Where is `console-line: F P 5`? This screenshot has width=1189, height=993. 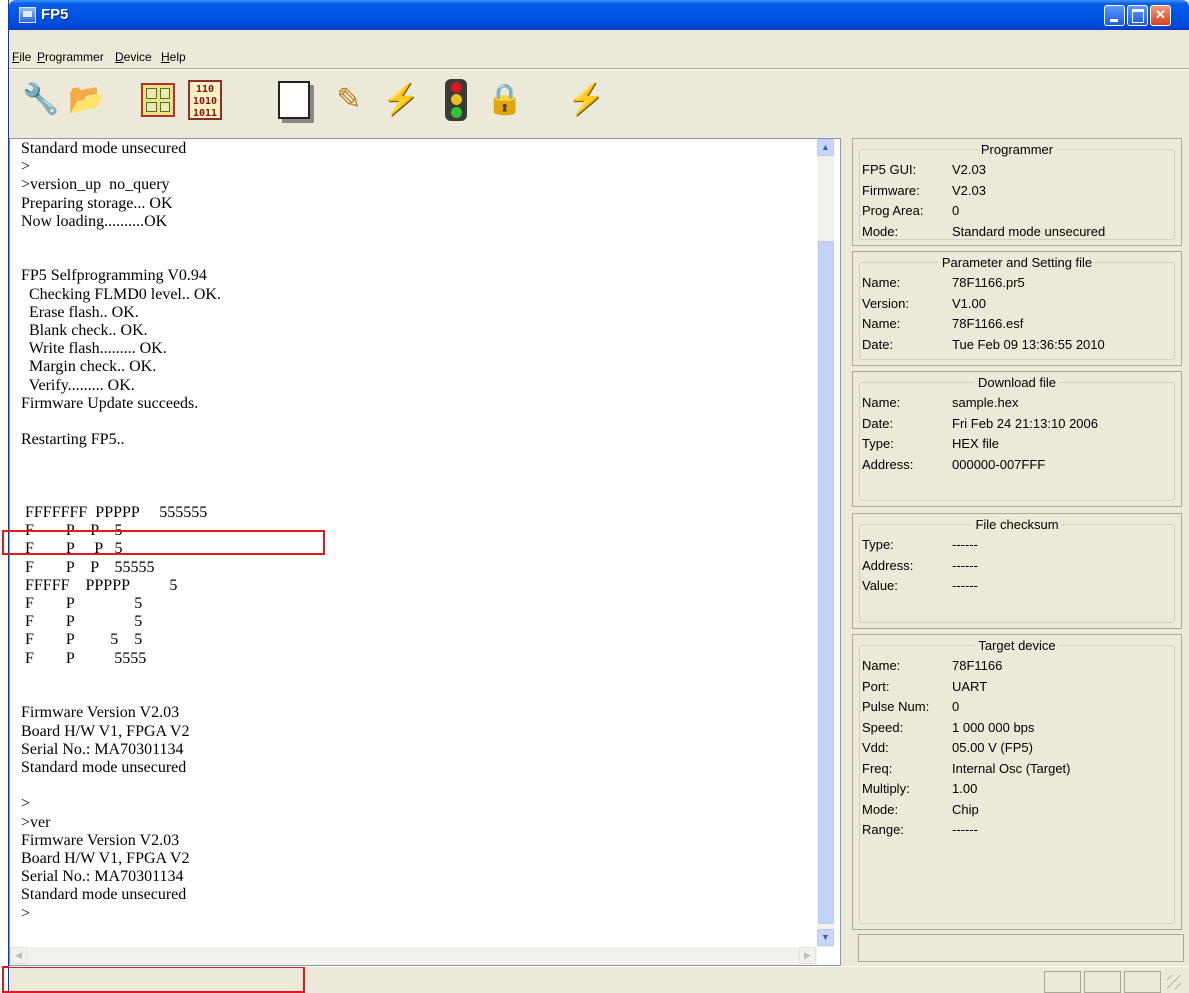 console-line: F P 5 is located at coordinates (82, 622).